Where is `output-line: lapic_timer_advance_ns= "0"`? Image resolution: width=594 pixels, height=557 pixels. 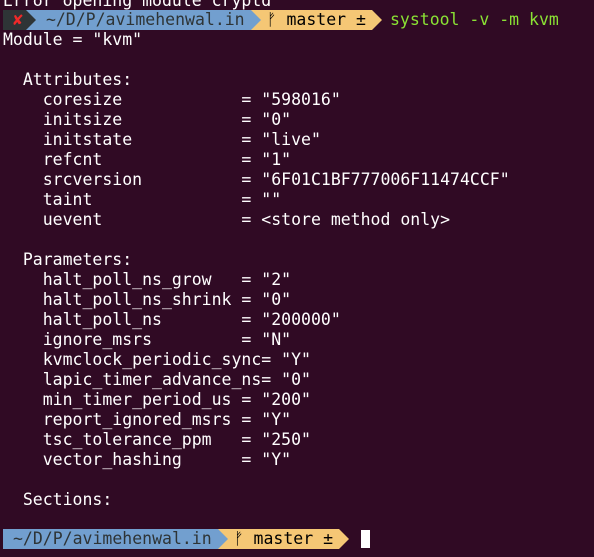
output-line: lapic_timer_advance_ns= "0" is located at coordinates (157, 379).